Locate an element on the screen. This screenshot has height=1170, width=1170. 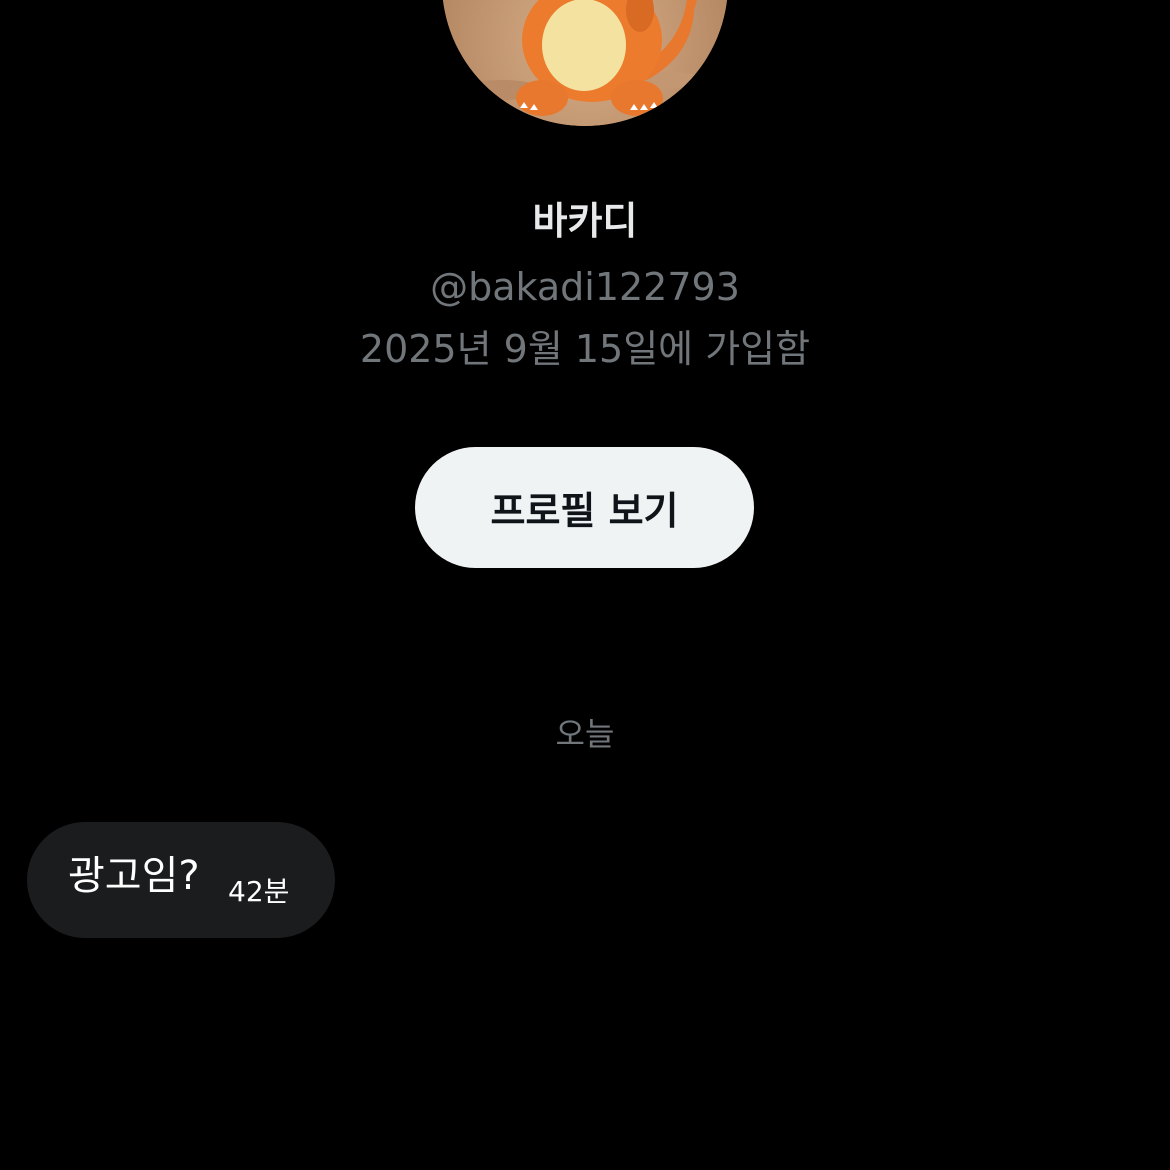
profile-avatar is located at coordinates (585, 63).